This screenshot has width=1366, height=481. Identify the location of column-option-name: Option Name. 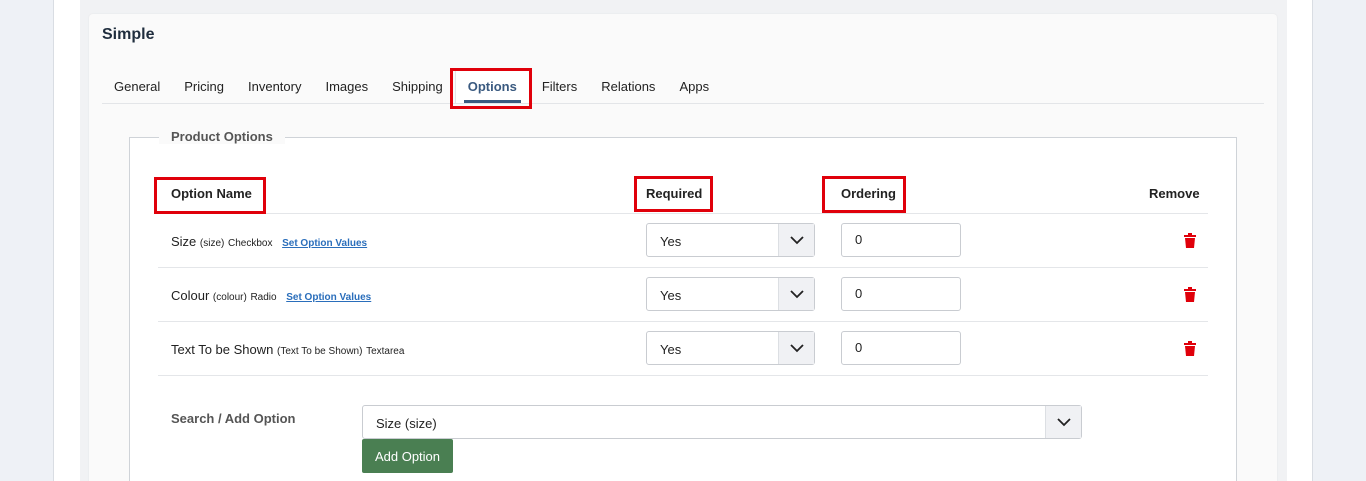
(211, 193).